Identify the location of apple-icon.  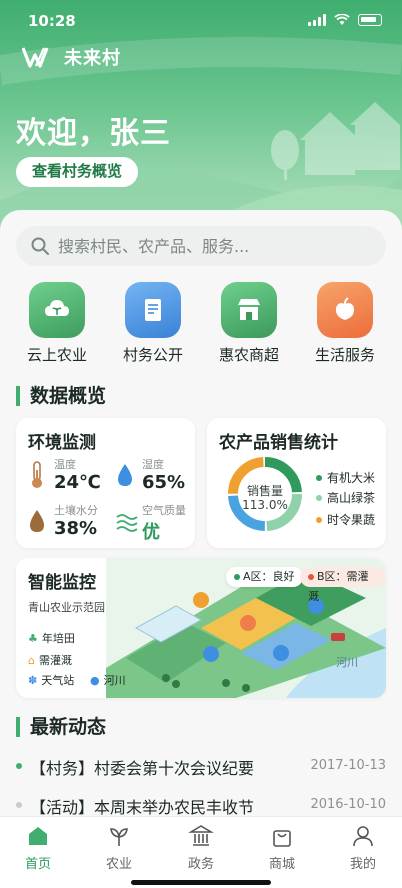
(345, 308).